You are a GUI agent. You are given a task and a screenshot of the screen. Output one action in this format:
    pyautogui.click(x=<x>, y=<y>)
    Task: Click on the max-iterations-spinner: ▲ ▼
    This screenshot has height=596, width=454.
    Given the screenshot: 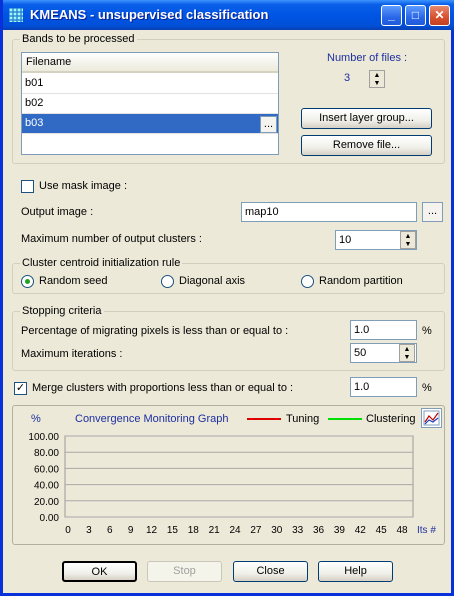 What is the action you would take?
    pyautogui.click(x=407, y=353)
    